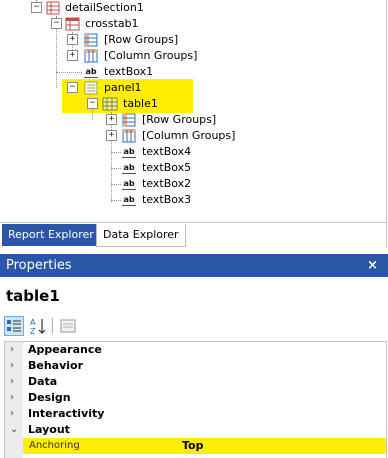 This screenshot has height=458, width=388. I want to click on tree-label: table1, so click(140, 103).